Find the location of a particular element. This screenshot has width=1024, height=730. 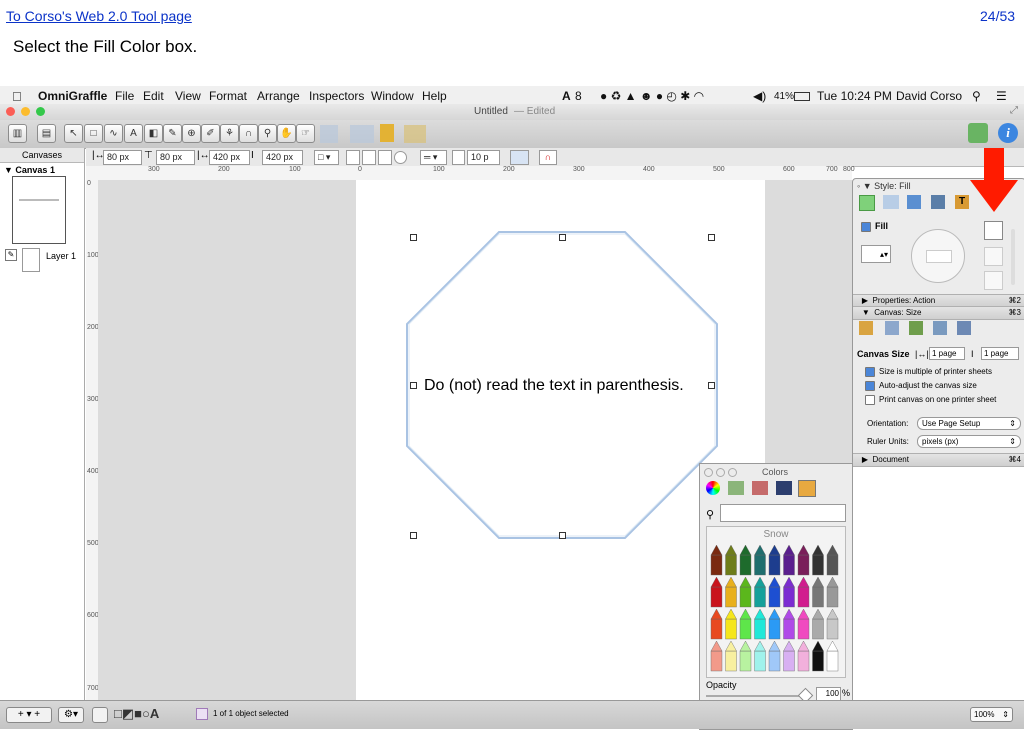

minimize-icon is located at coordinates (25, 111).